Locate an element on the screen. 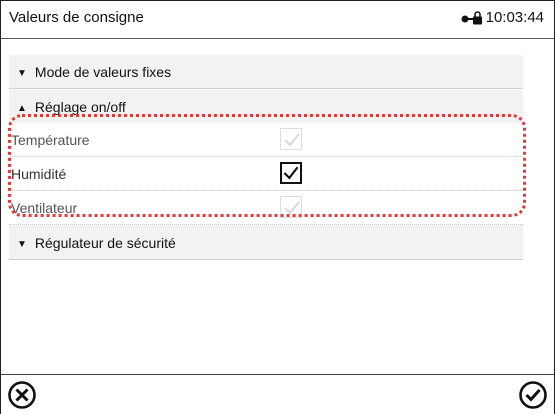  confirm-check-circle-icon is located at coordinates (533, 395).